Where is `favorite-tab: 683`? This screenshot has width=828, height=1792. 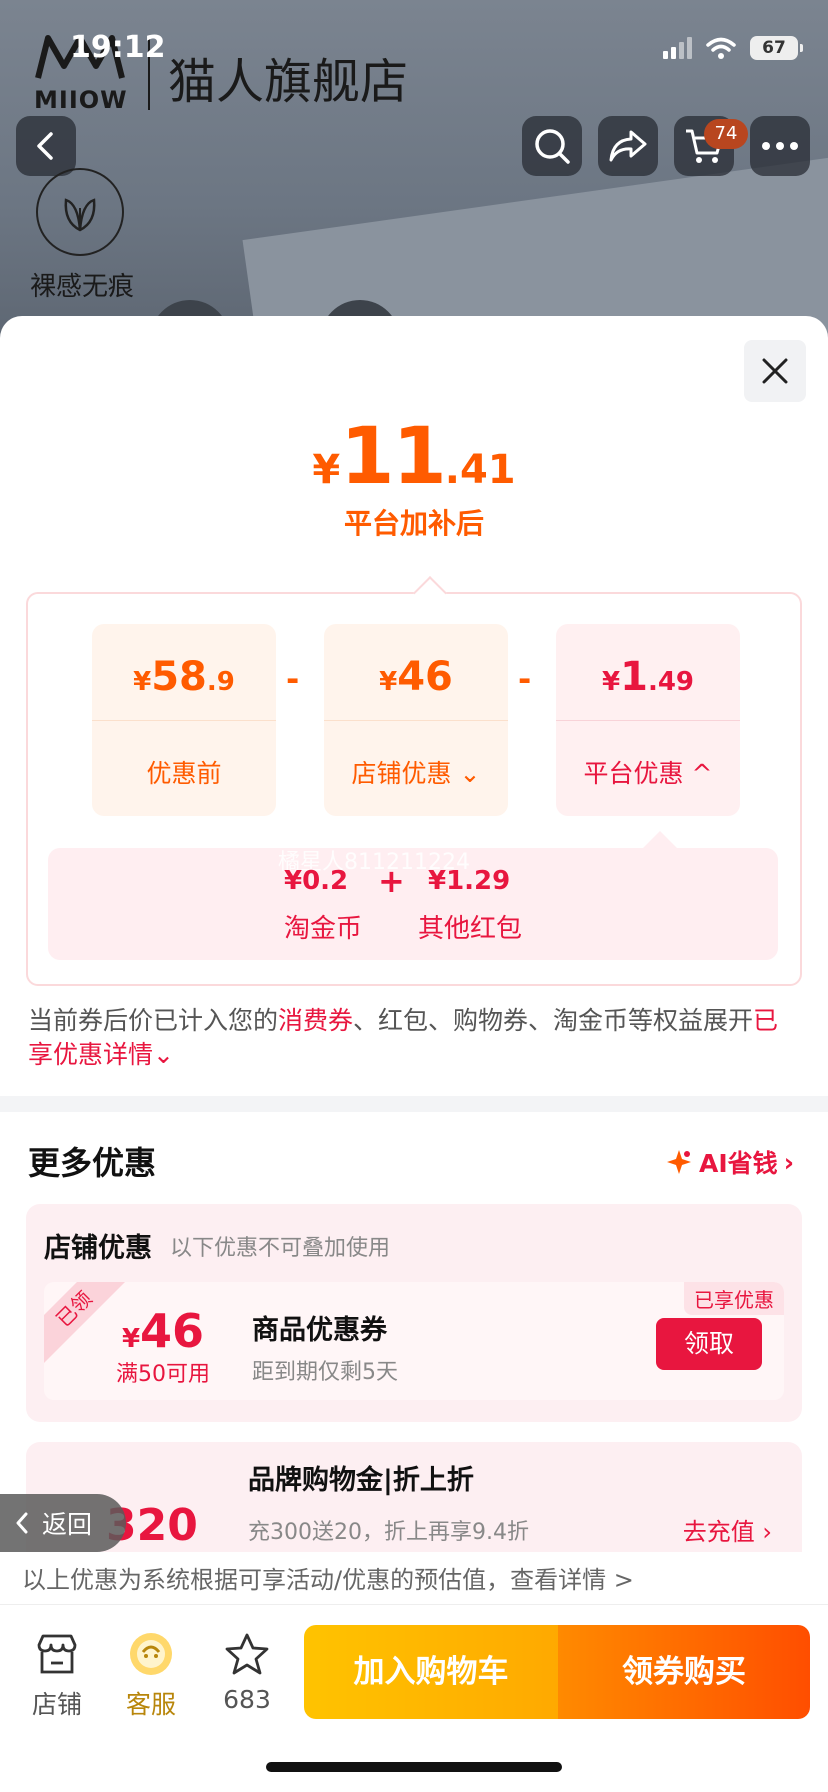
favorite-tab: 683 is located at coordinates (247, 1671).